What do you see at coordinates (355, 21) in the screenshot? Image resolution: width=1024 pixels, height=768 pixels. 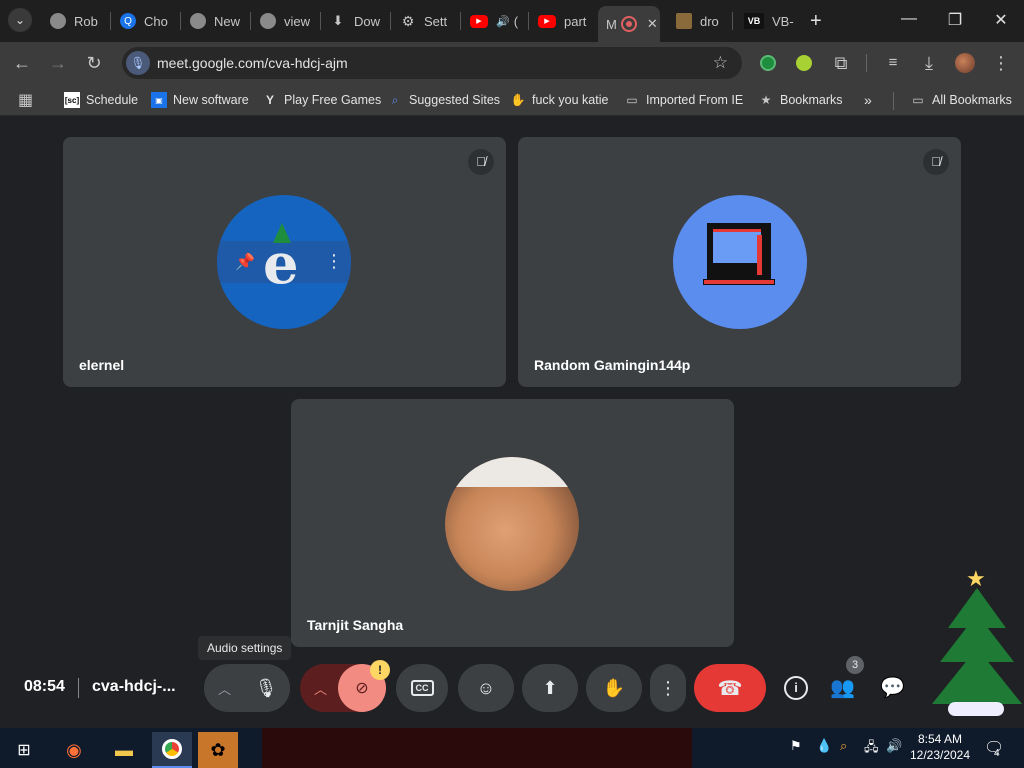 I see `tab-4: ⬇ Dow` at bounding box center [355, 21].